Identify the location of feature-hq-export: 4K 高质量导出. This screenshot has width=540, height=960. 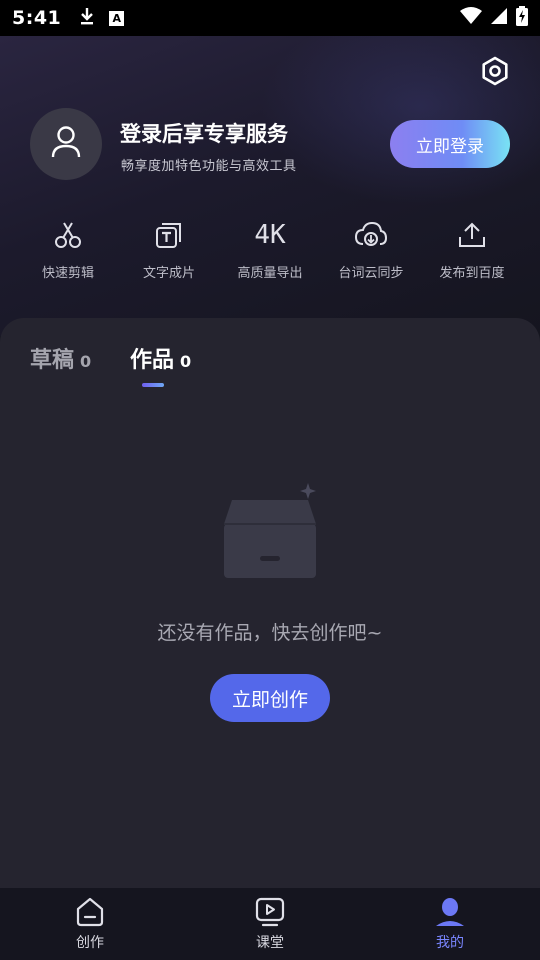
(270, 253).